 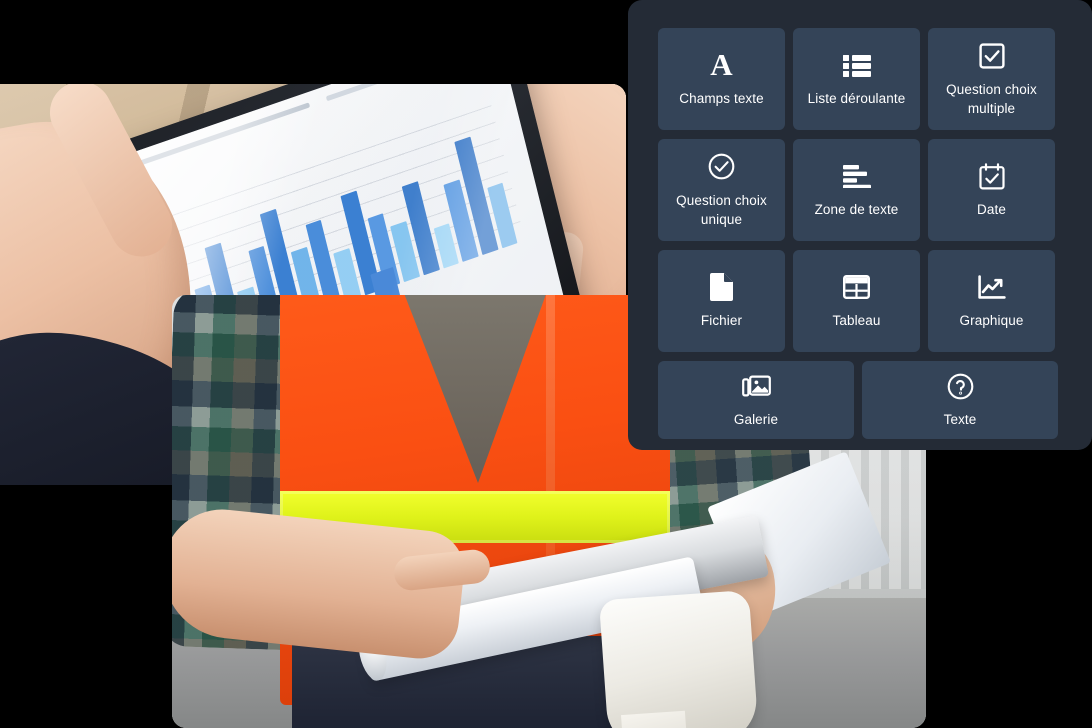 I want to click on field-tile-label: Liste déroulante, so click(x=856, y=98).